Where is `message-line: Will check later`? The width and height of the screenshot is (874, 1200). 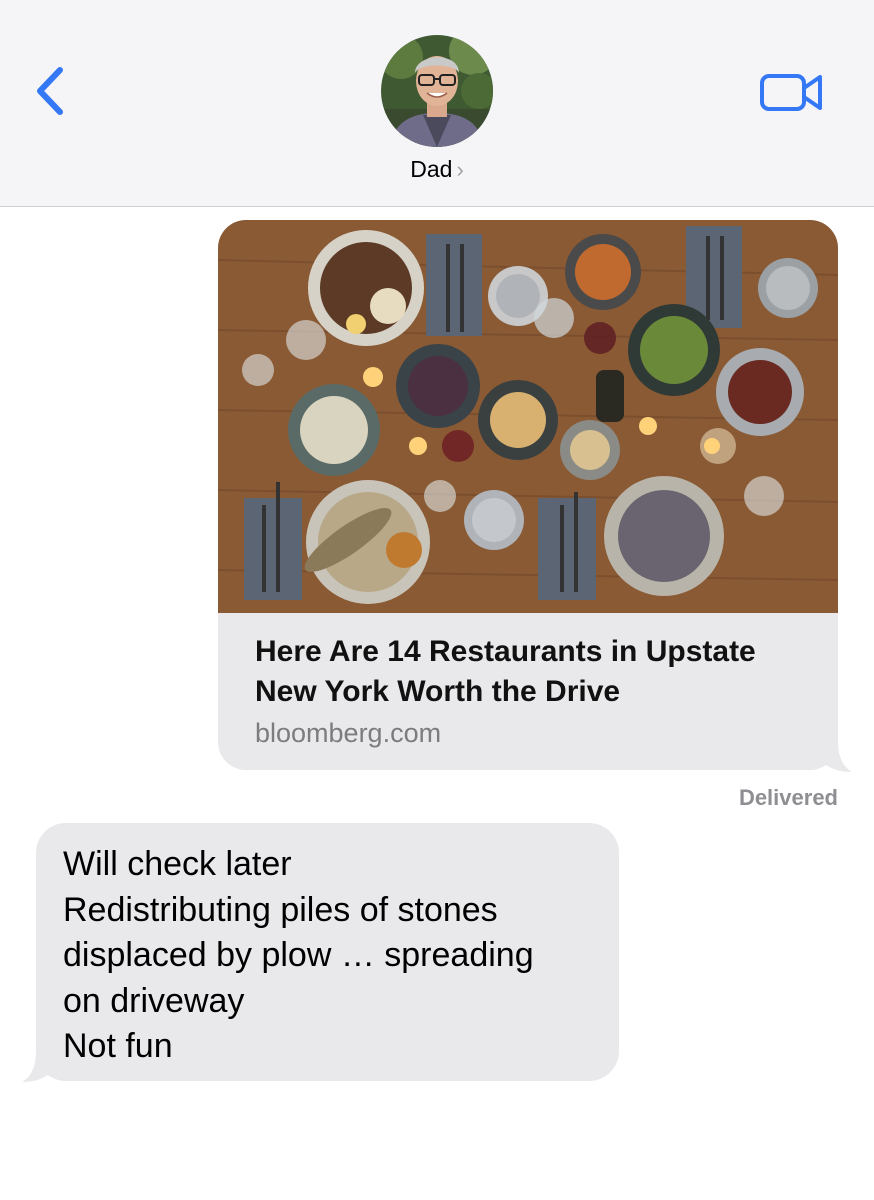
message-line: Will check later is located at coordinates (177, 864).